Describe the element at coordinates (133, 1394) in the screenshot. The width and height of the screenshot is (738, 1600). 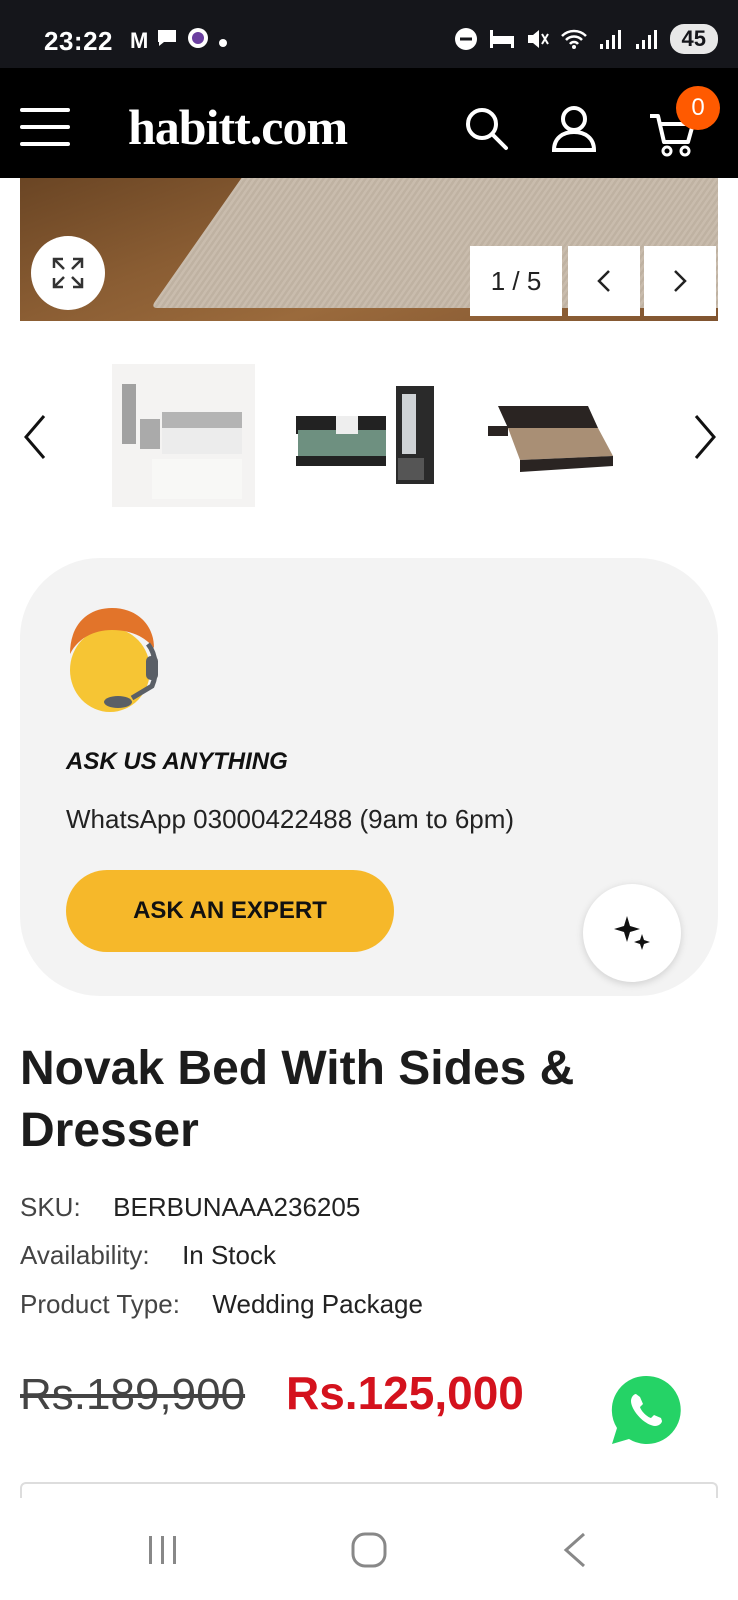
I see `original-price: Rs.189,900` at that location.